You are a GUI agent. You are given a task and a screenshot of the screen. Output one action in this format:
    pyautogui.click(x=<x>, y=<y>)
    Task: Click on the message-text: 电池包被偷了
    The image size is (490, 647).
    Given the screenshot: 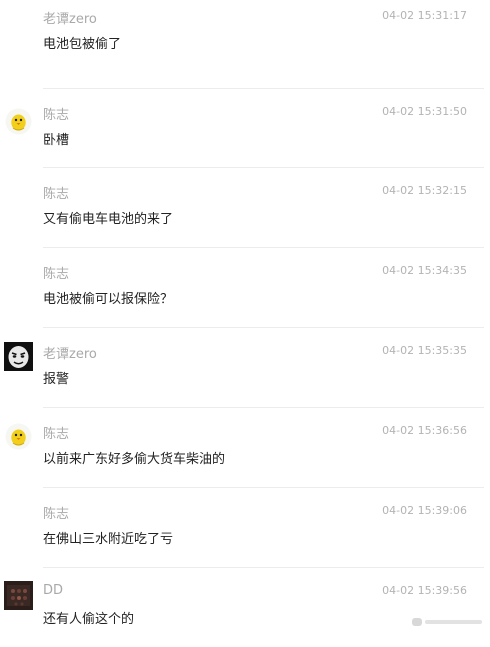 What is the action you would take?
    pyautogui.click(x=82, y=44)
    